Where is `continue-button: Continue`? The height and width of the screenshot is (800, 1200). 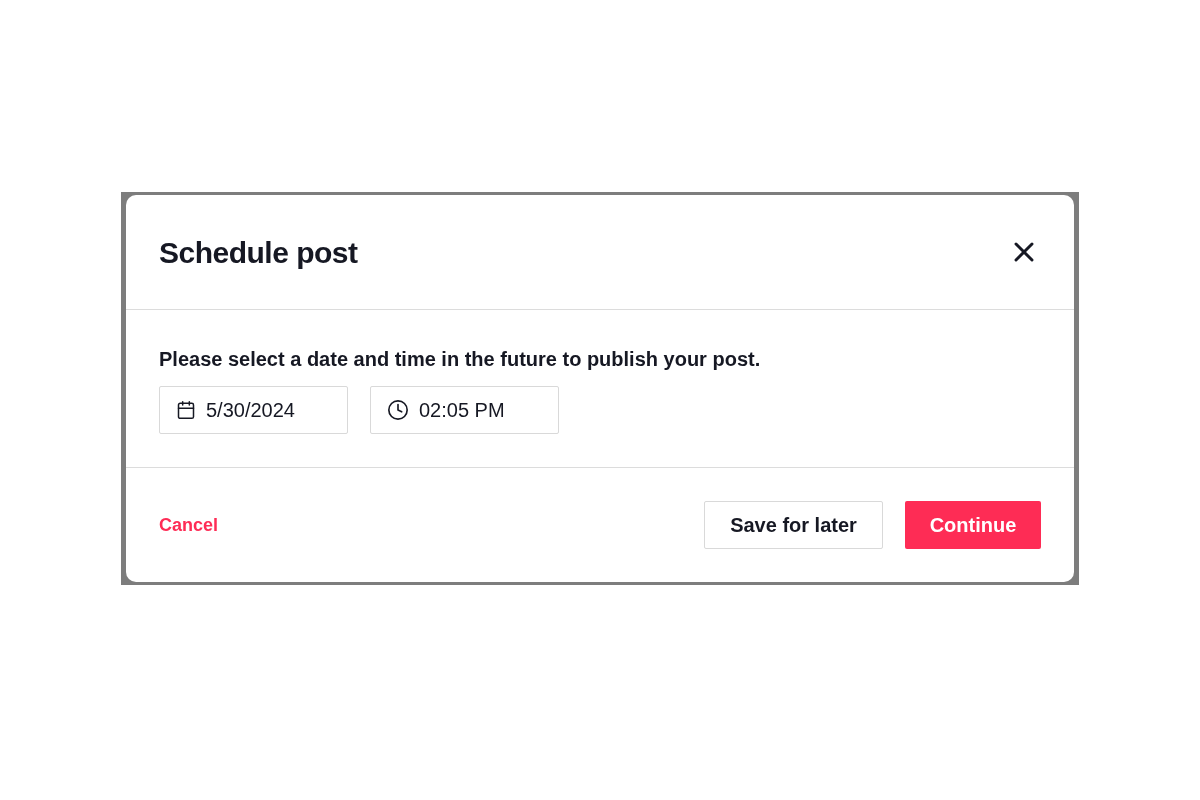 continue-button: Continue is located at coordinates (973, 525).